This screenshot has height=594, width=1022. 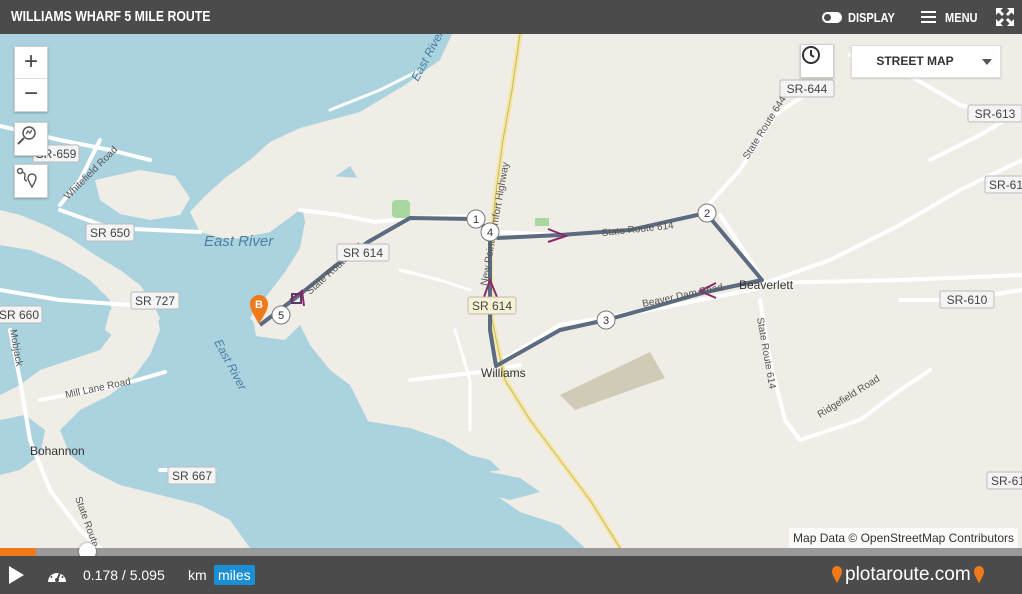 I want to click on waypoint-3: 3, so click(x=606, y=320).